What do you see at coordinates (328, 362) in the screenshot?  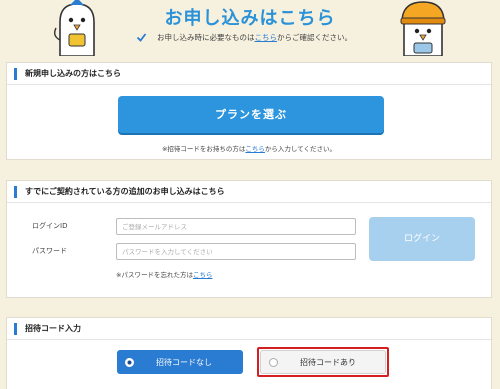 I see `option-has-label: 招待コードあり` at bounding box center [328, 362].